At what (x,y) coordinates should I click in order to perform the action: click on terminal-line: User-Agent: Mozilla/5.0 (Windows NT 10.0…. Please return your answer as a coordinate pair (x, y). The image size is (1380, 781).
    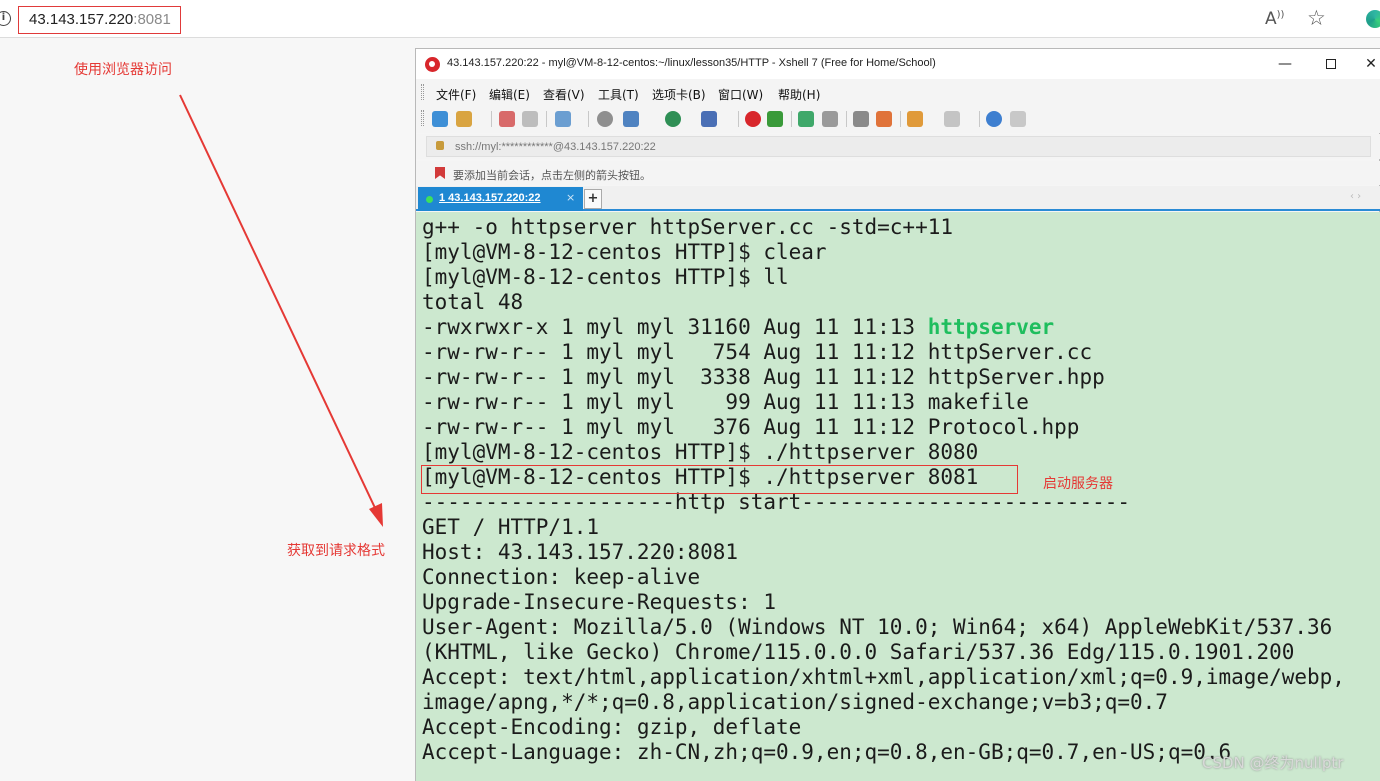
    Looking at the image, I should click on (877, 627).